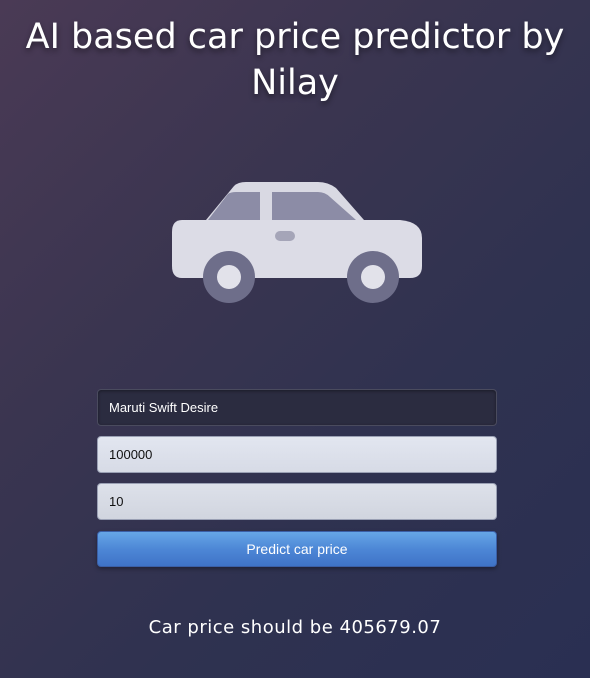 This screenshot has height=678, width=590. I want to click on predicted-price-text: Car price should be 405679.07, so click(295, 627).